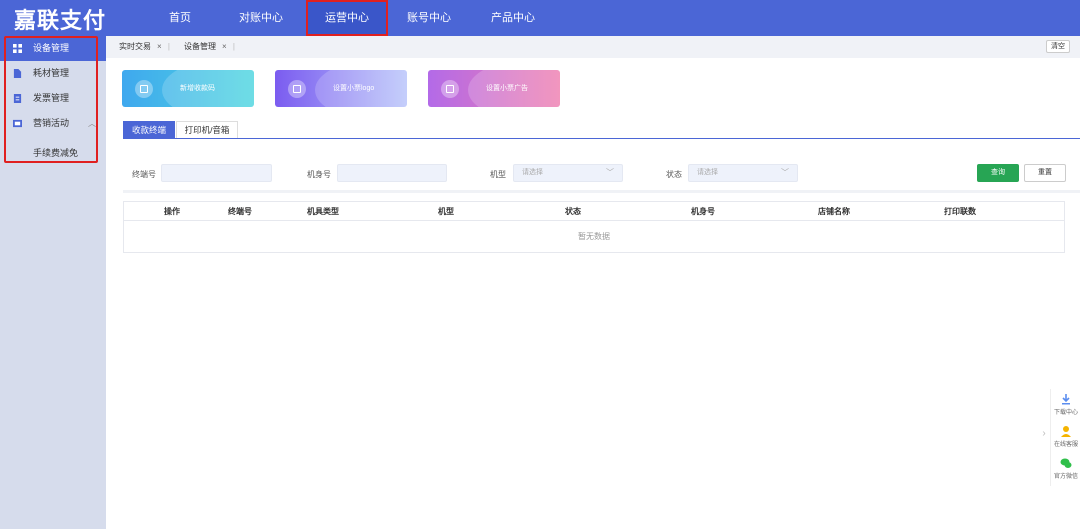 The image size is (1080, 529). Describe the element at coordinates (354, 88) in the screenshot. I see `card-label: 设置小票logo` at that location.